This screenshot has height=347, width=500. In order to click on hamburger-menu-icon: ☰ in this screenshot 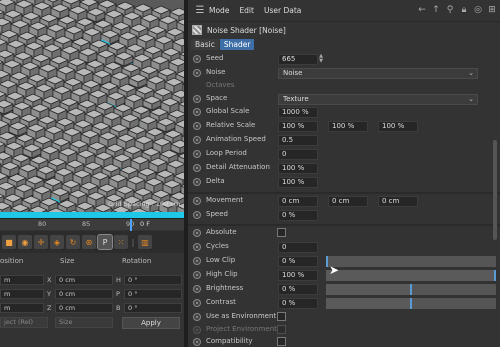, I will do `click(200, 10)`.